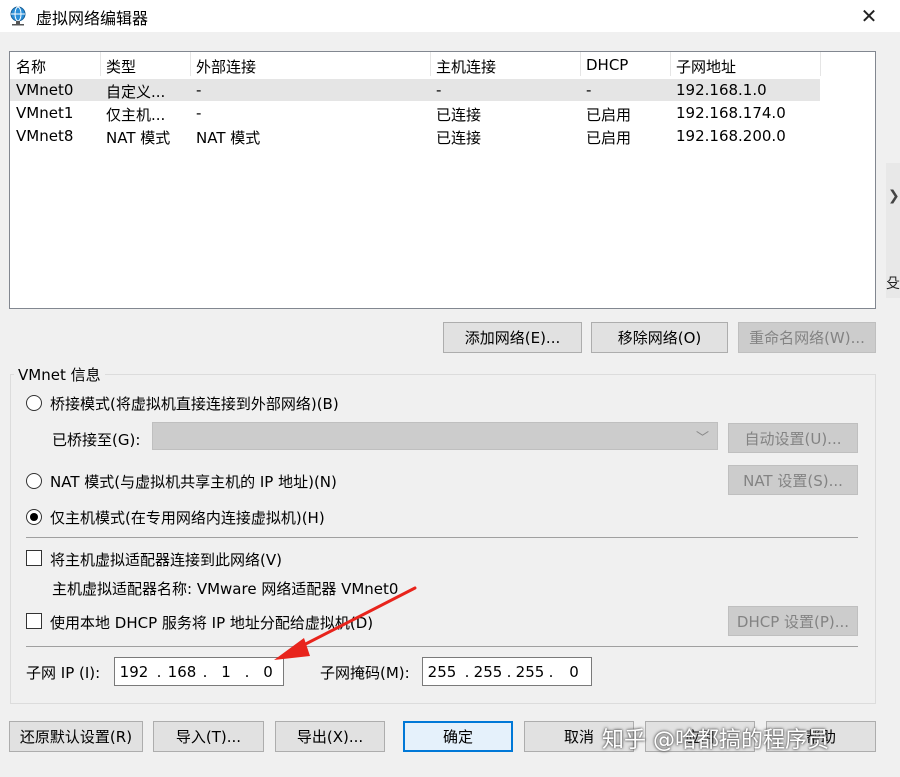 The height and width of the screenshot is (777, 900). Describe the element at coordinates (34, 403) in the screenshot. I see `bridge-mode-radio` at that location.